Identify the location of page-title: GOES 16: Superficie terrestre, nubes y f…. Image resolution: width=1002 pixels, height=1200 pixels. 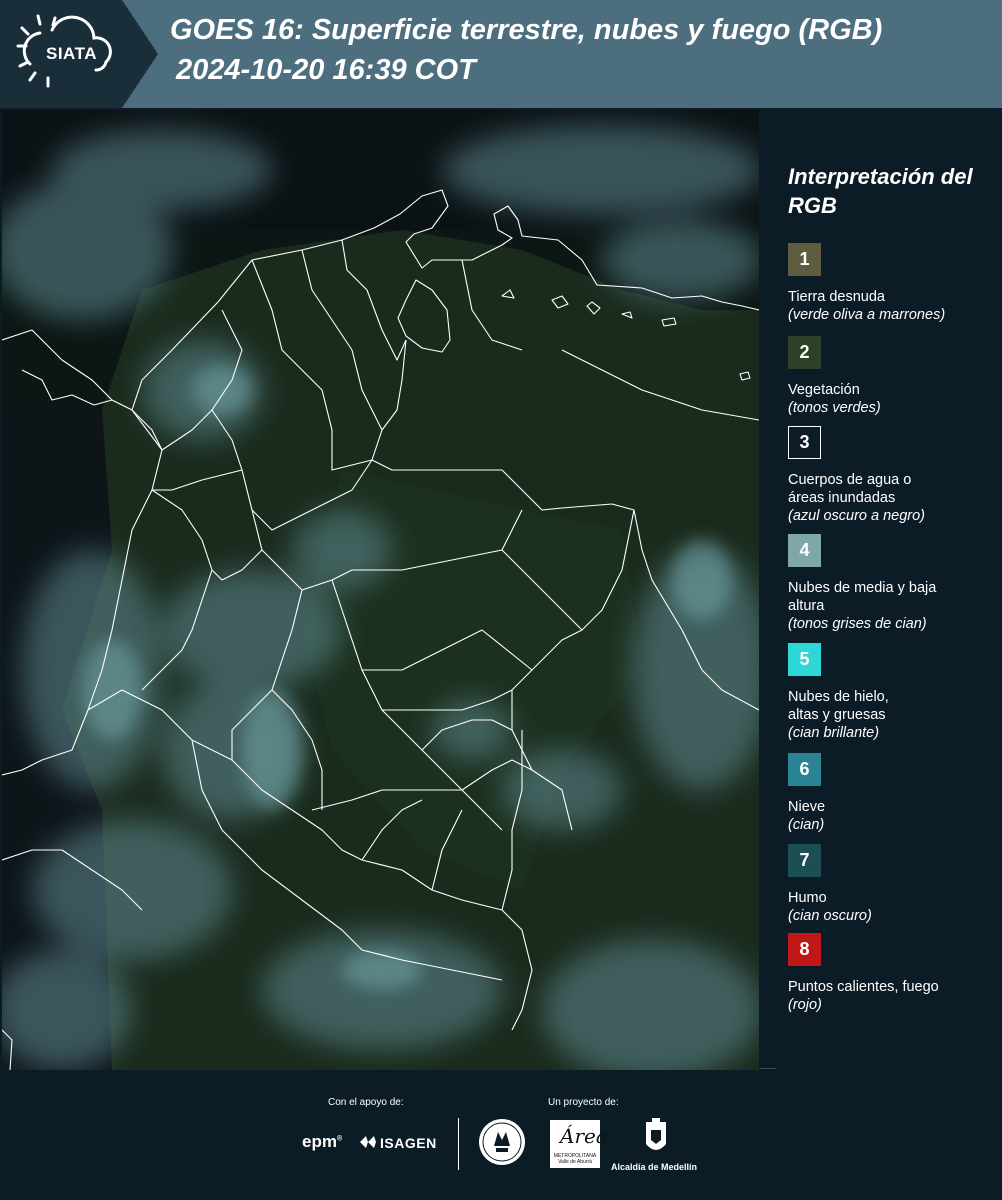
(526, 30).